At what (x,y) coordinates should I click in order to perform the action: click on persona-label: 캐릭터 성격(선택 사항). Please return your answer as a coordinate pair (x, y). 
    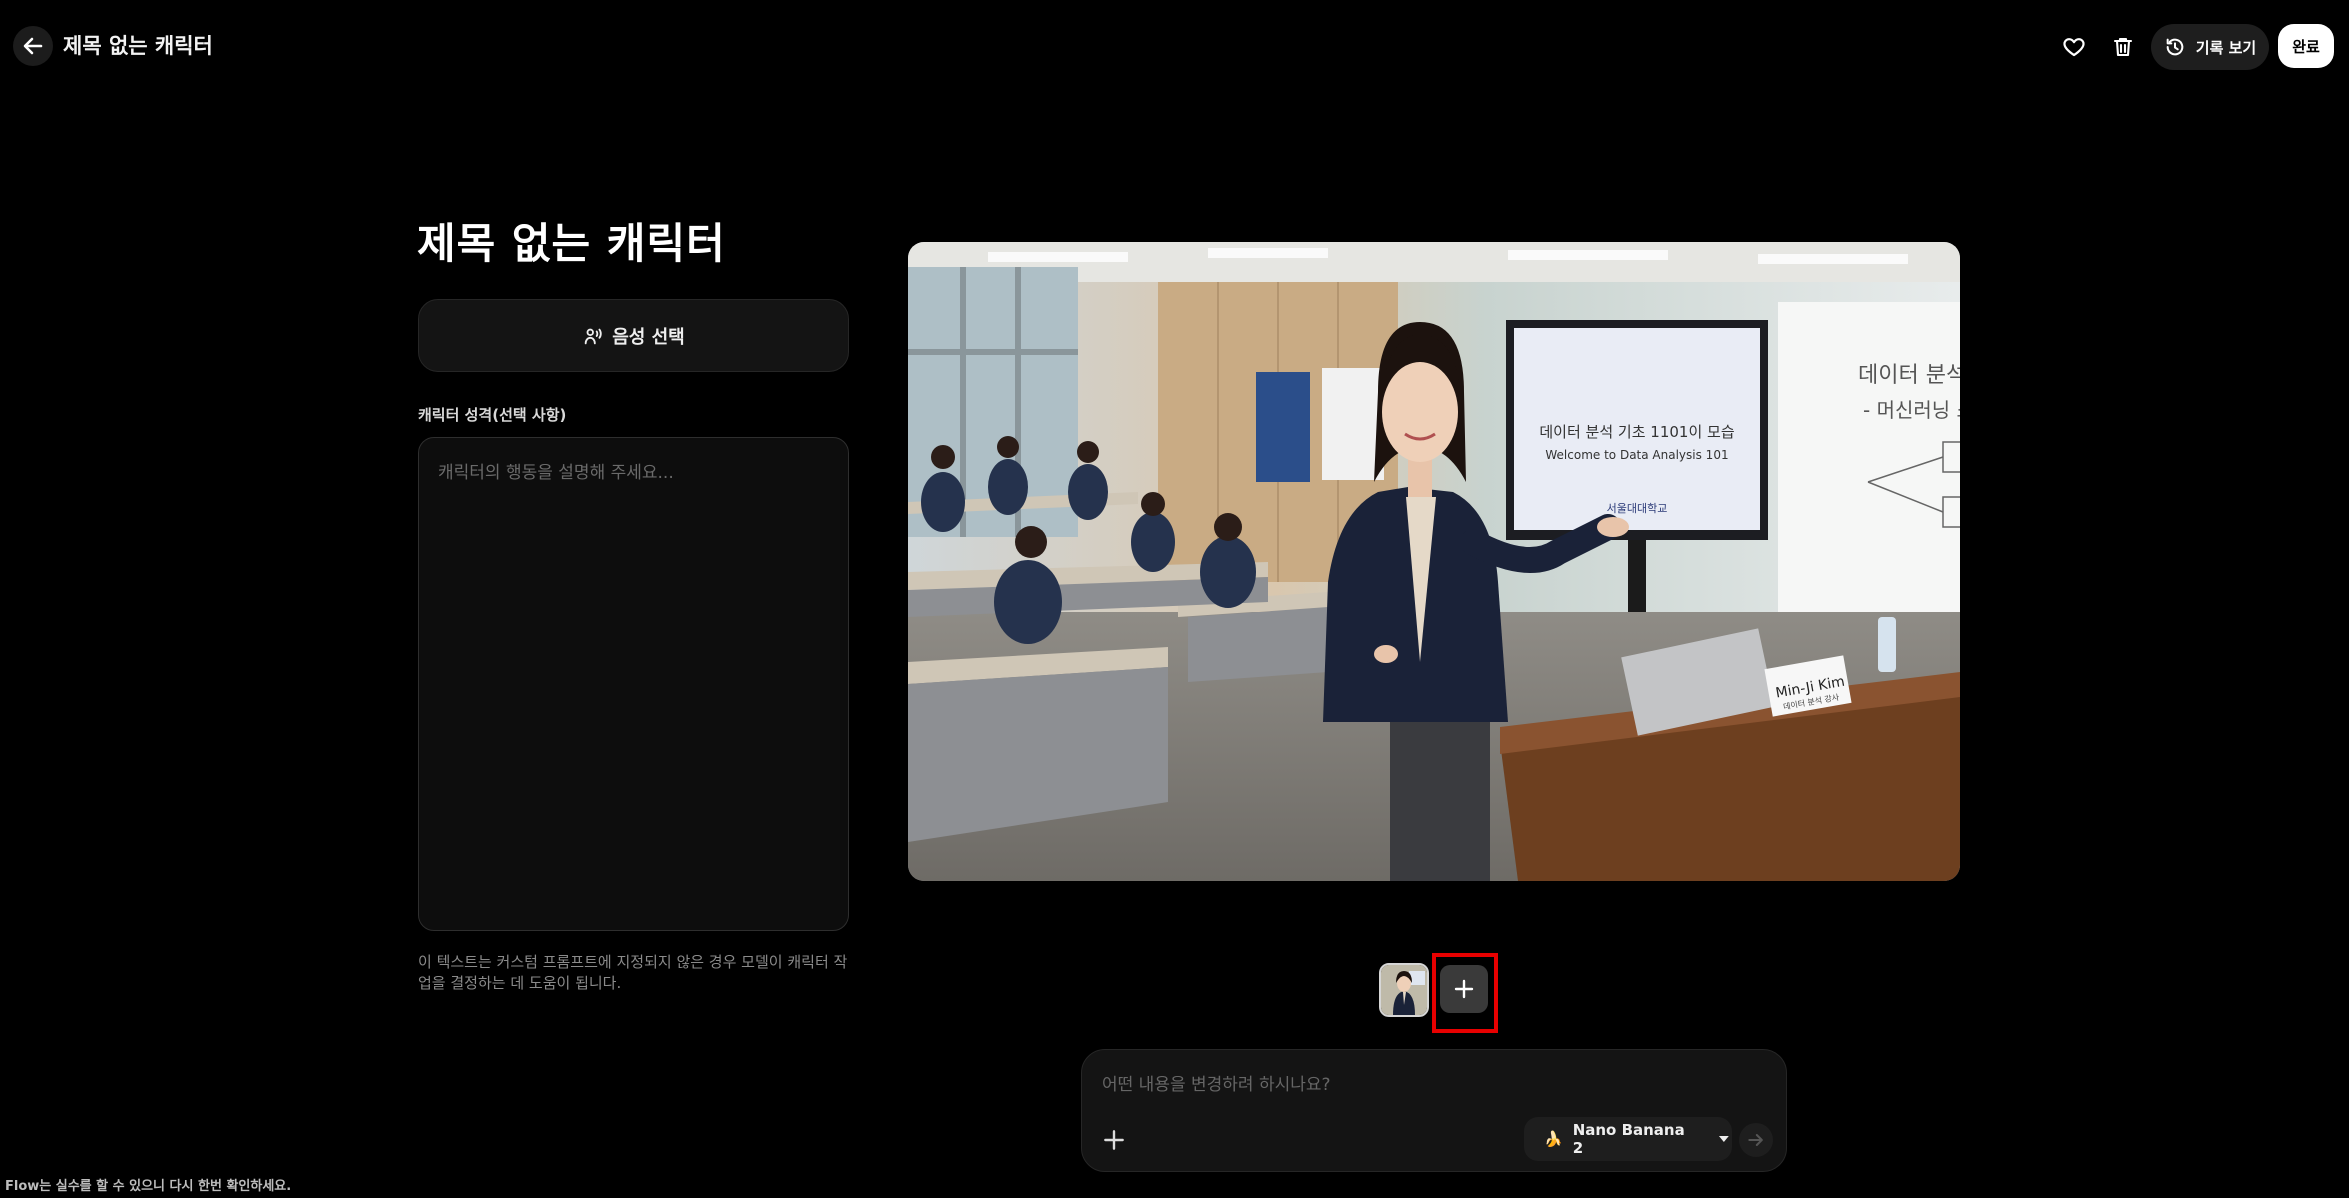
    Looking at the image, I should click on (492, 415).